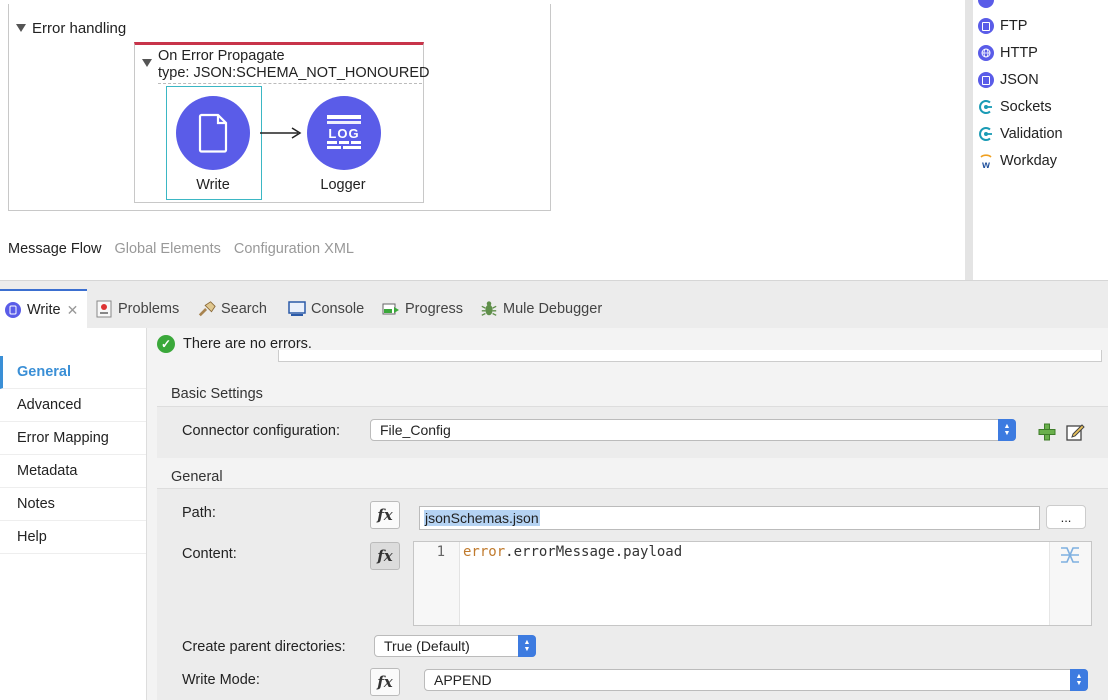 This screenshot has width=1108, height=700. What do you see at coordinates (969, 140) in the screenshot?
I see `palette-divider` at bounding box center [969, 140].